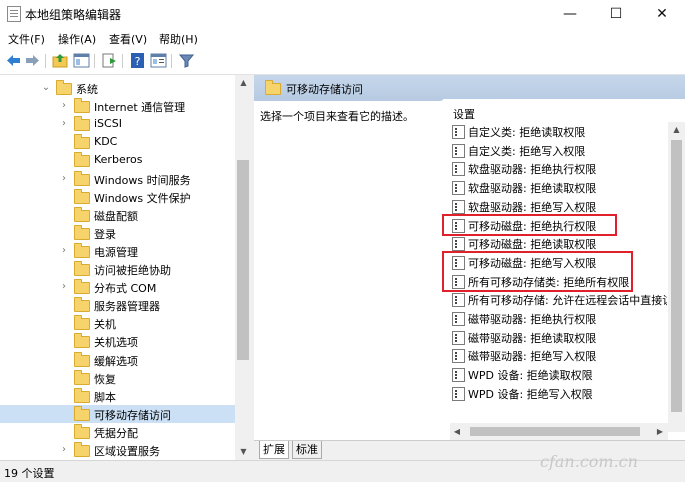  I want to click on tree-item: 服务器管理器, so click(117, 305).